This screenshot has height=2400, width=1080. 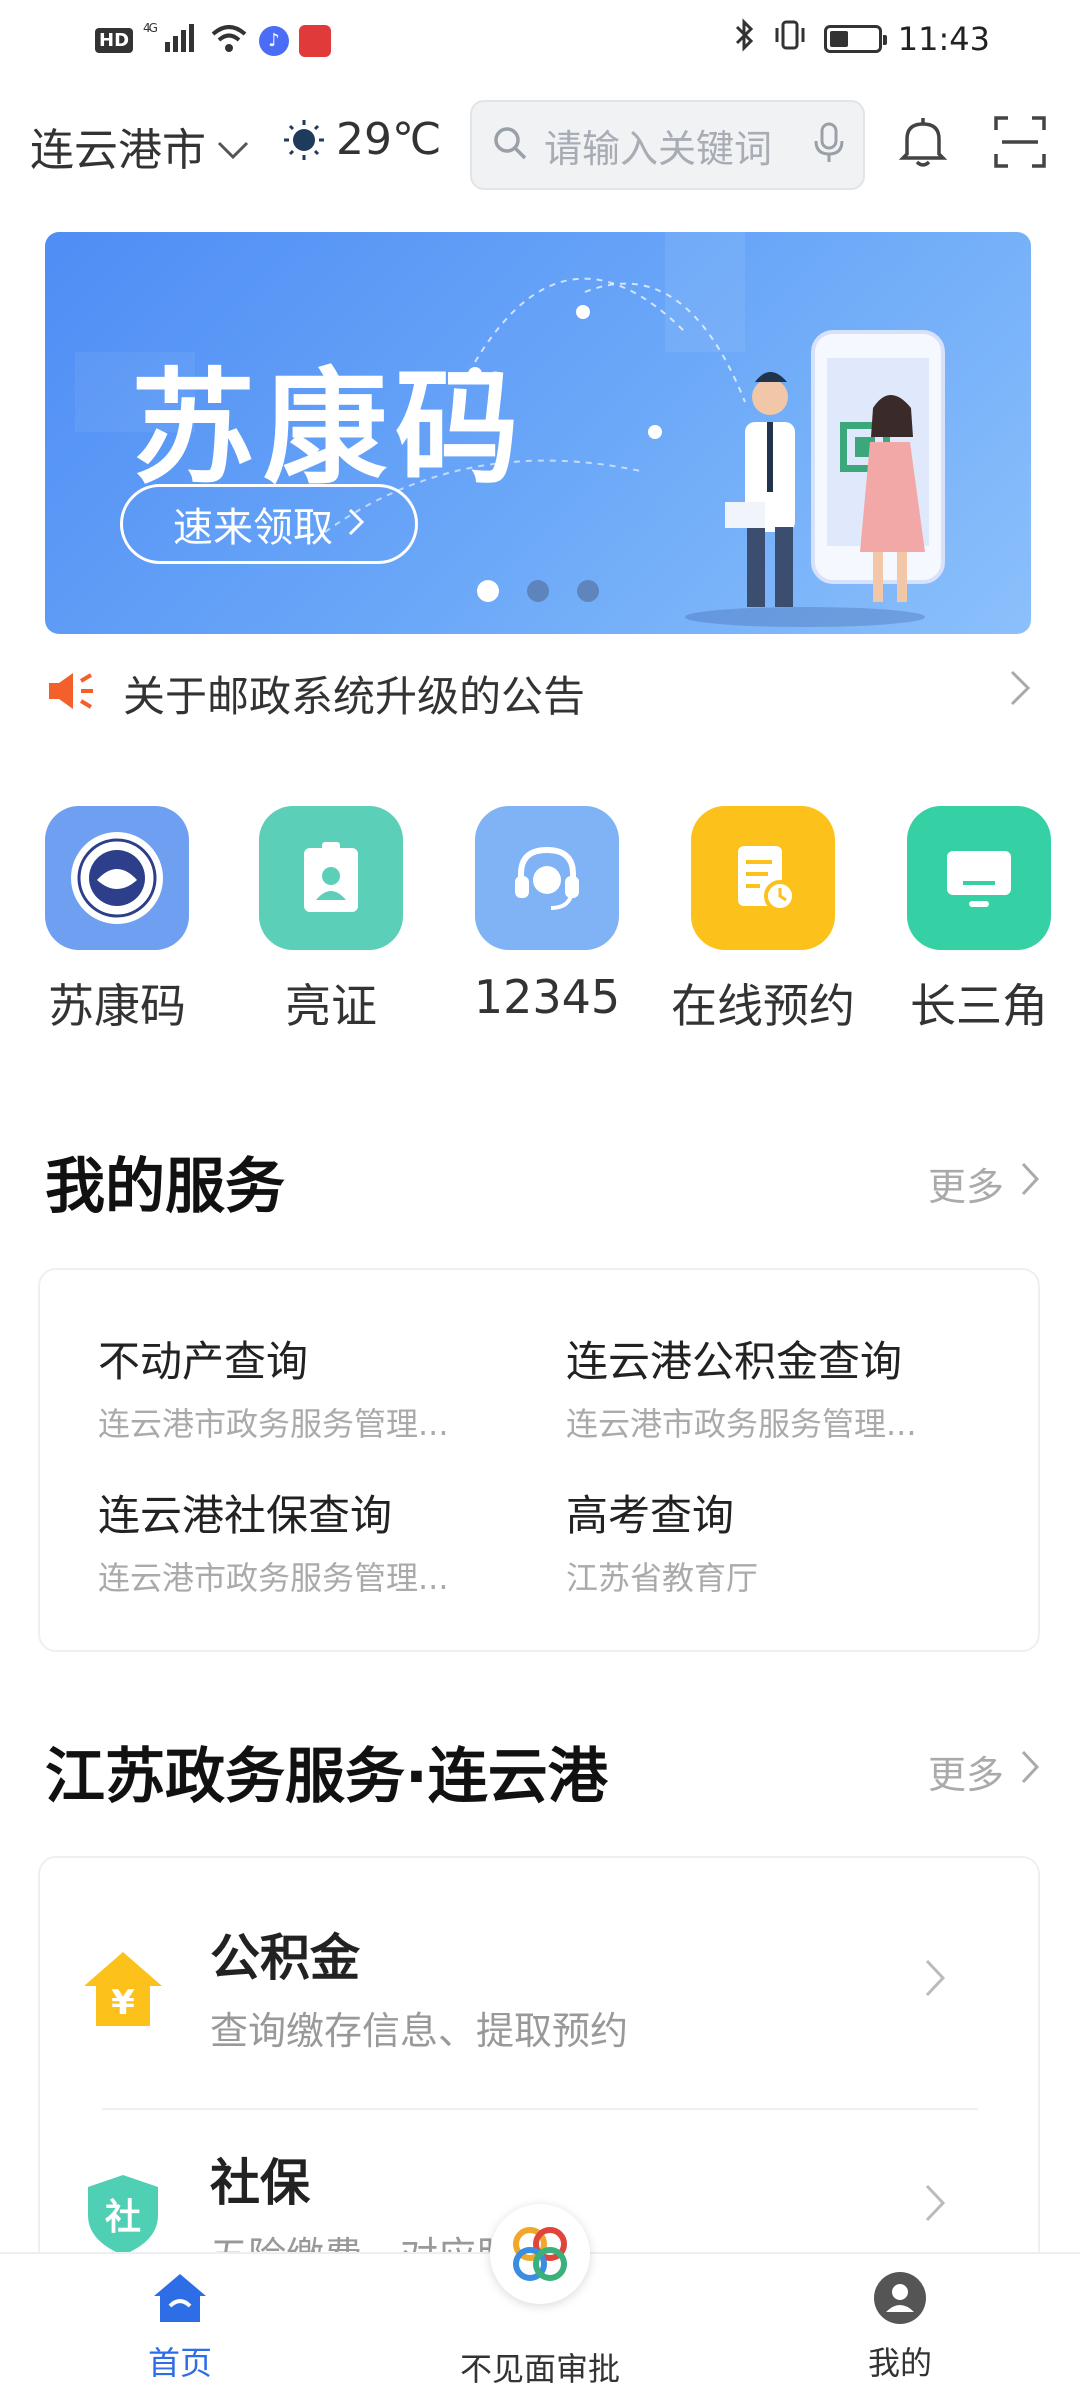 What do you see at coordinates (354, 696) in the screenshot?
I see `notice-text: 关于邮政系统升级的公告` at bounding box center [354, 696].